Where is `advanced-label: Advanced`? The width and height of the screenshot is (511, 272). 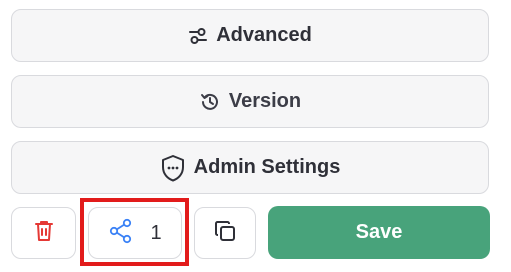
advanced-label: Advanced is located at coordinates (264, 35).